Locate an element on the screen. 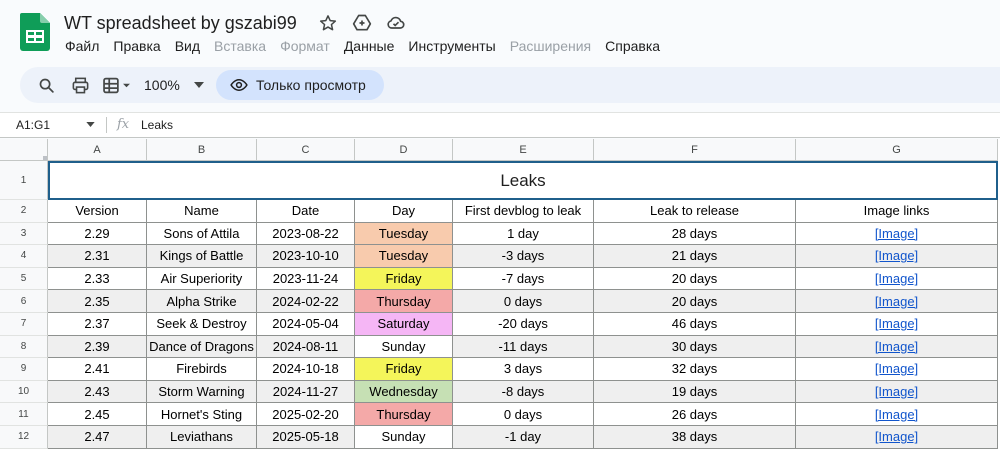 The width and height of the screenshot is (1000, 450). cell-f3: 28 days is located at coordinates (695, 234).